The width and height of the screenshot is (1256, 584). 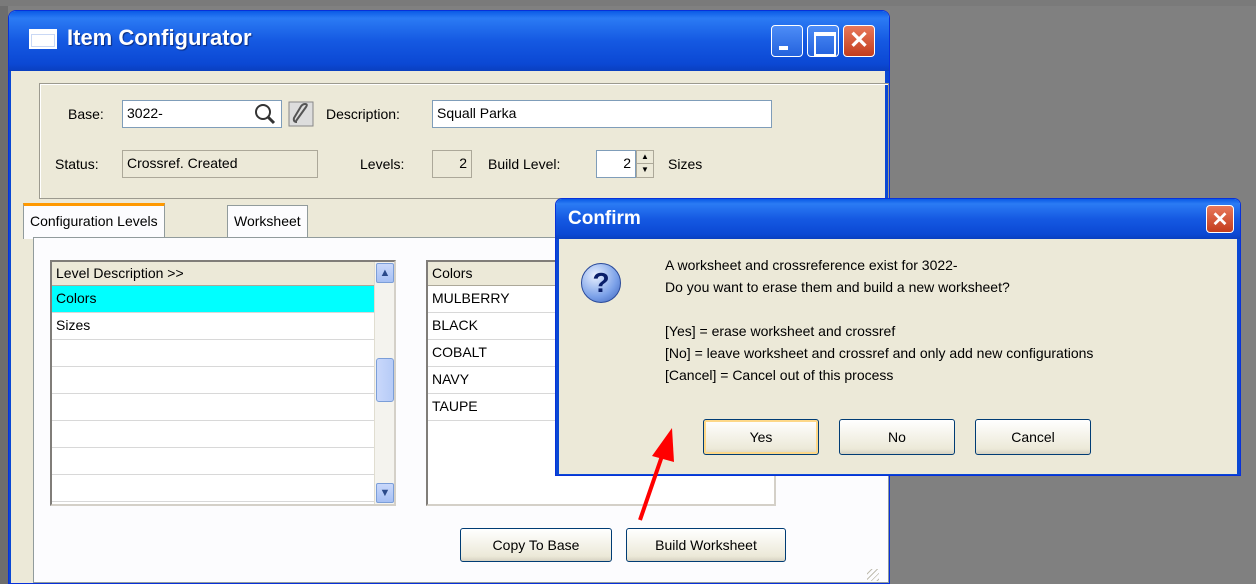 I want to click on copy-to-base-button: Copy To Base, so click(x=536, y=545).